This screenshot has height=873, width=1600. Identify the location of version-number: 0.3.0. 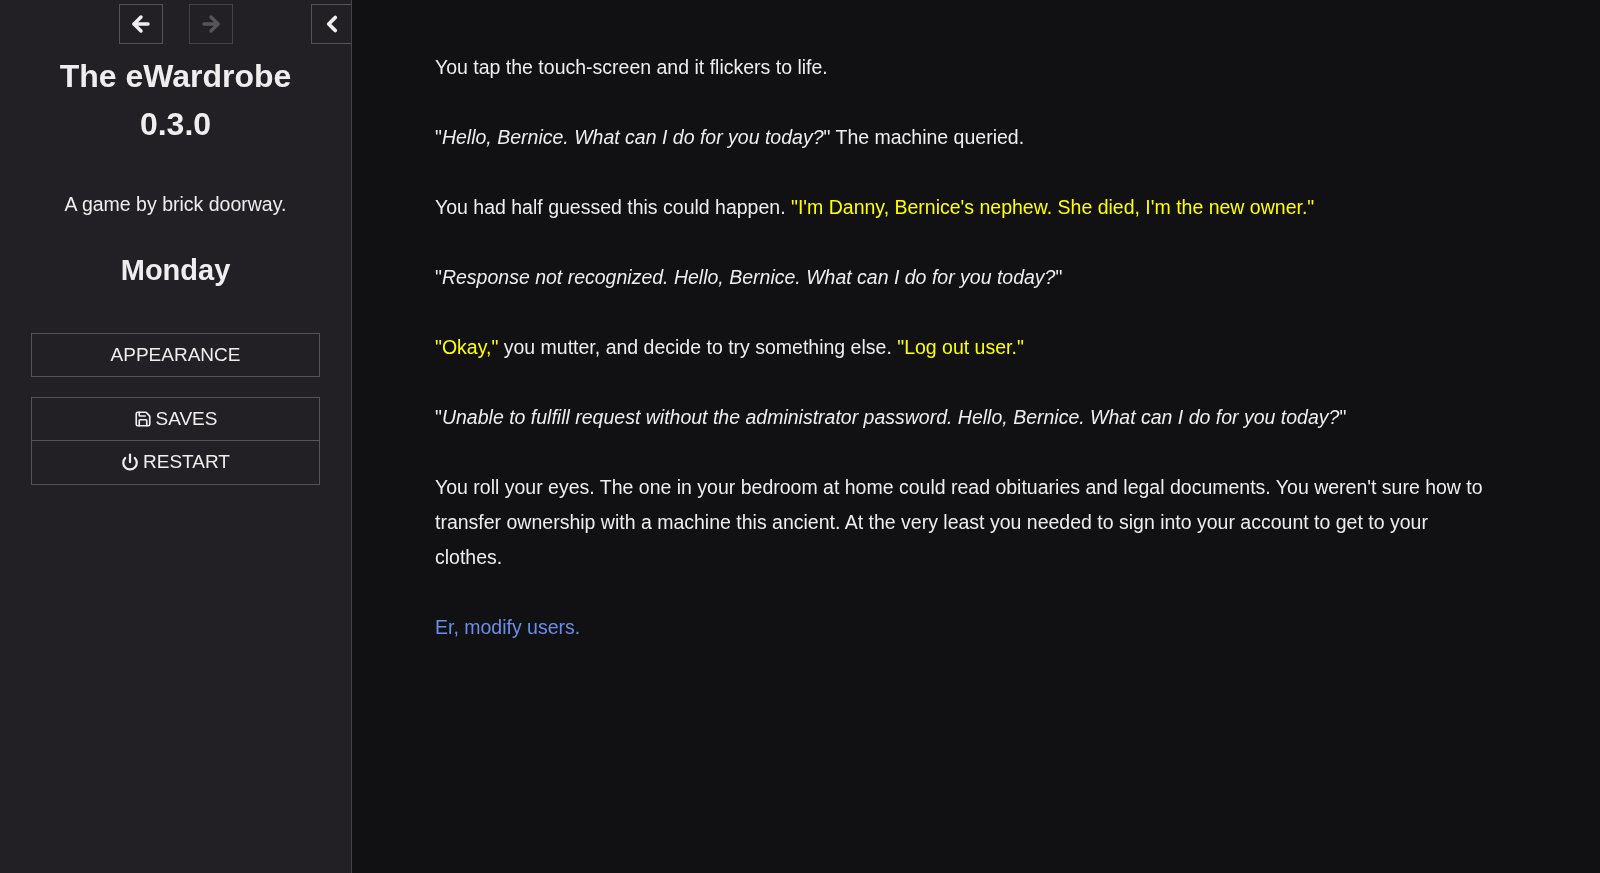
(175, 124).